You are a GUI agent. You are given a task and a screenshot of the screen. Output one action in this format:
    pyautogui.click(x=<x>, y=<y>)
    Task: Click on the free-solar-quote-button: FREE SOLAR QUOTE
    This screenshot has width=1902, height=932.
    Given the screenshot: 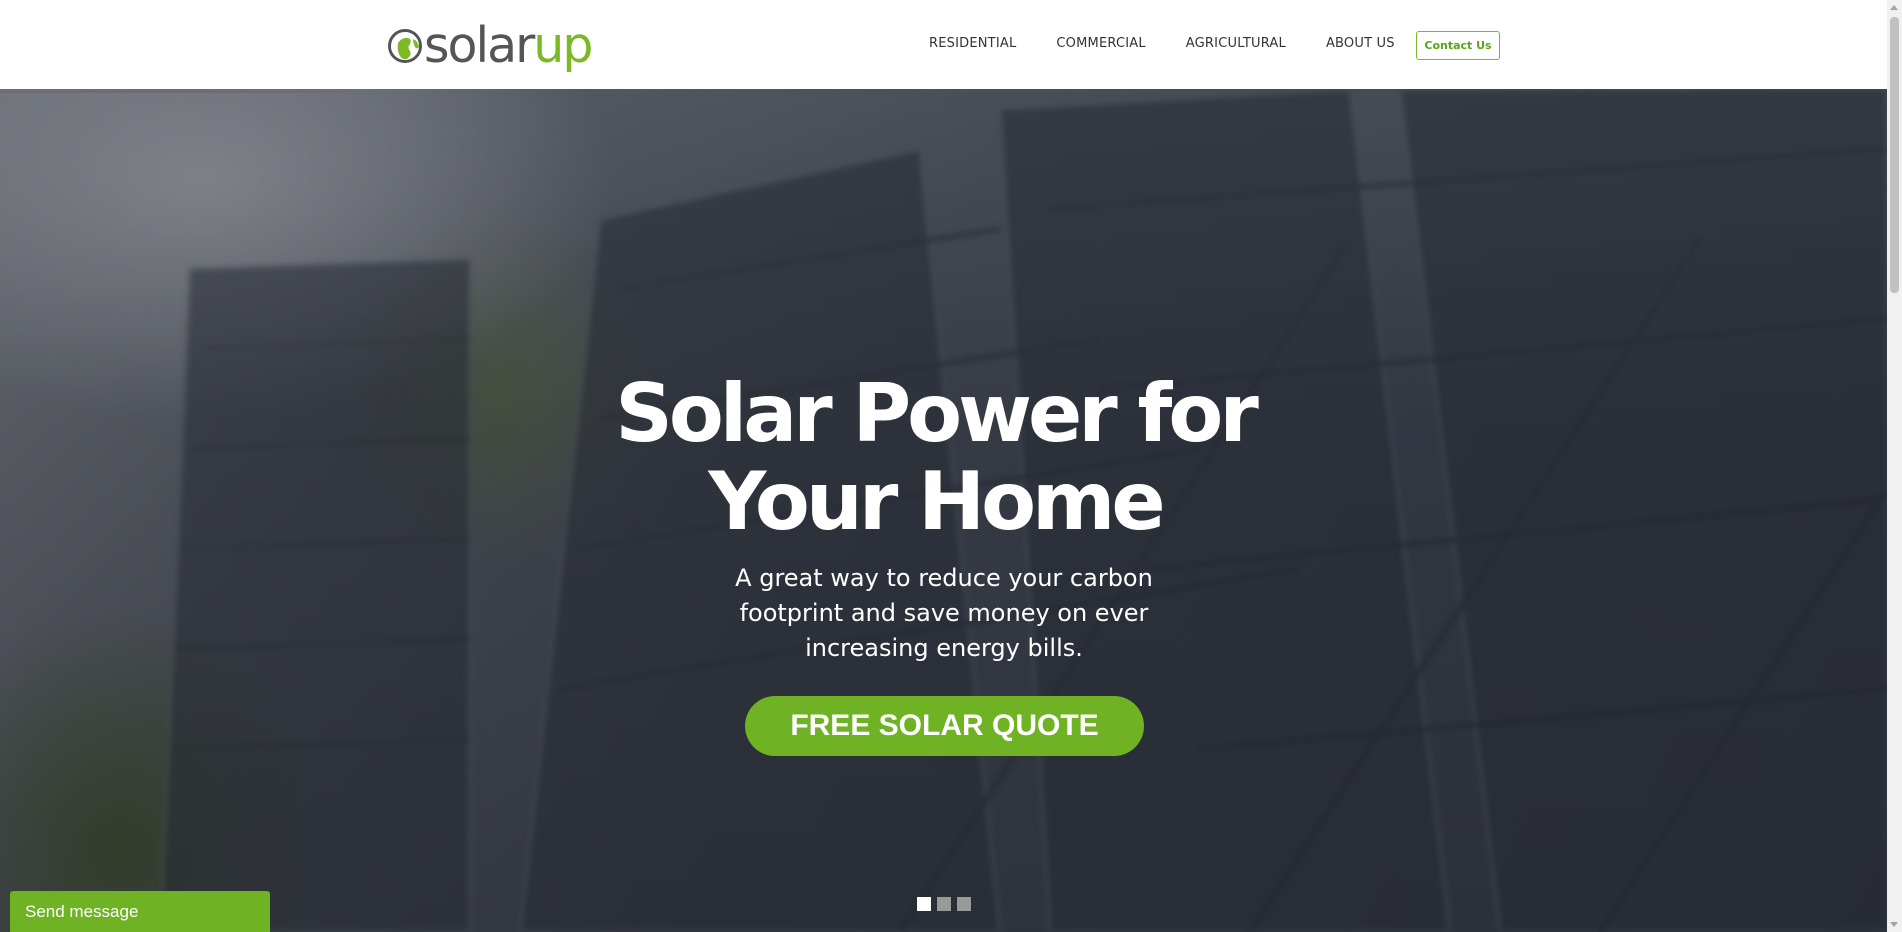 What is the action you would take?
    pyautogui.click(x=944, y=726)
    